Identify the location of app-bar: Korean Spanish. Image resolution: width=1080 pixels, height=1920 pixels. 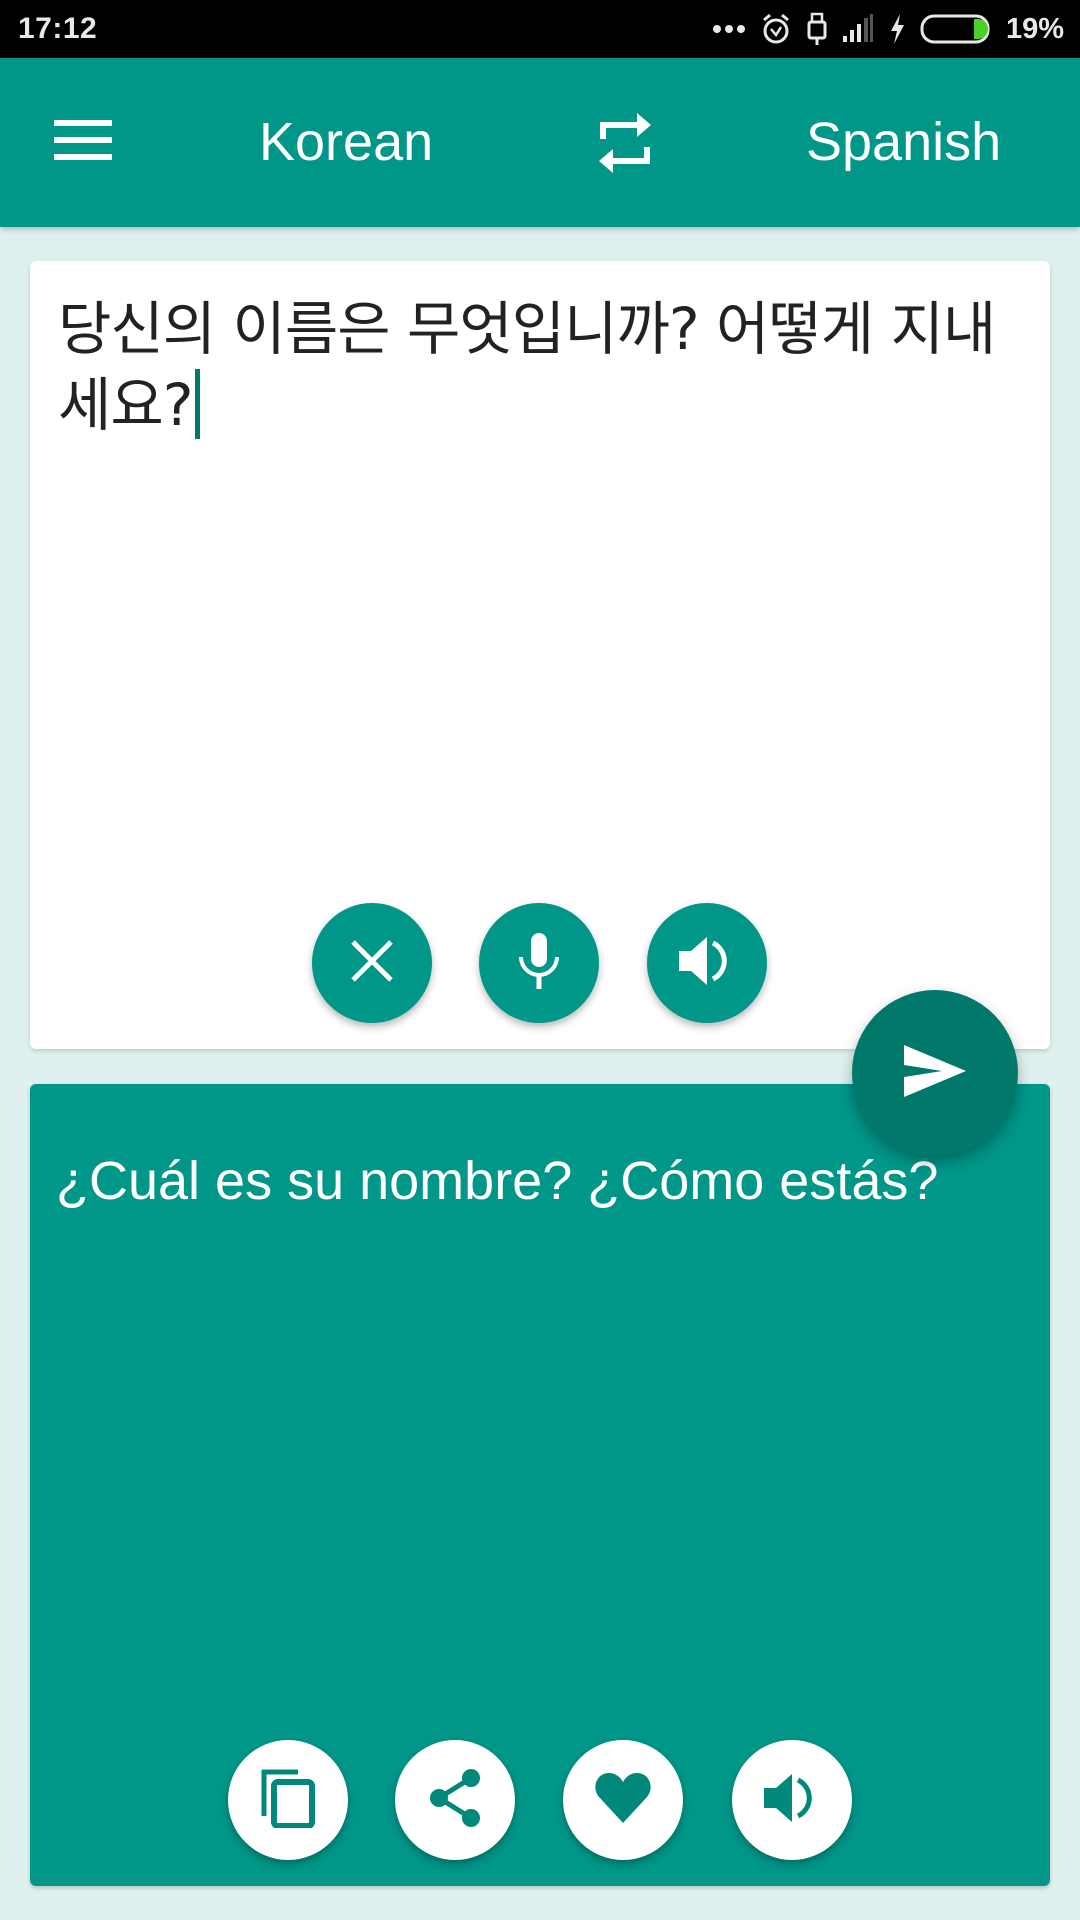
(540, 142).